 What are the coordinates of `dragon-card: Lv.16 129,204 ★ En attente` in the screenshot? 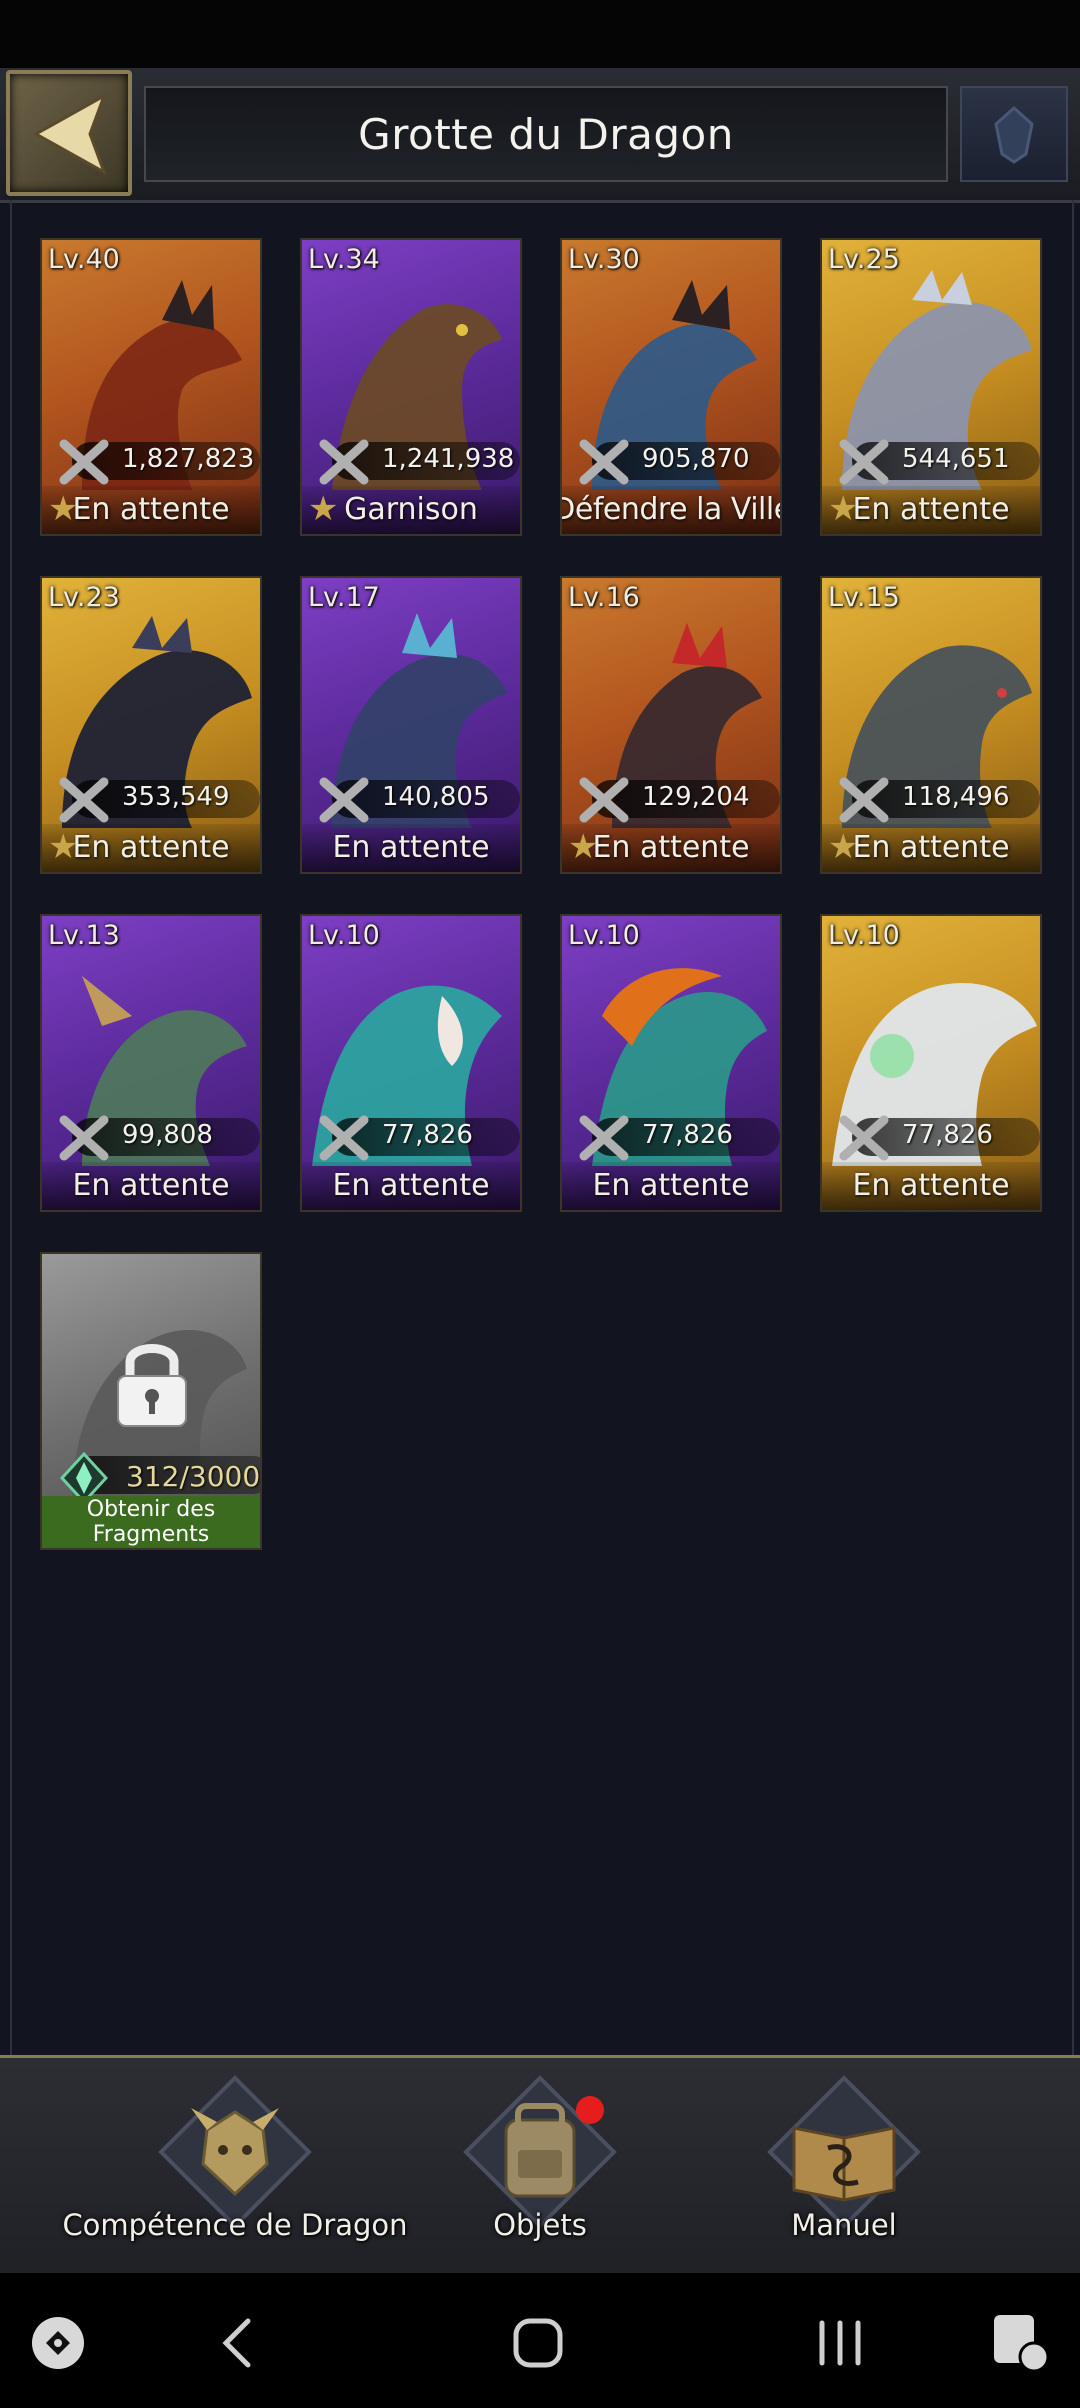 It's located at (671, 725).